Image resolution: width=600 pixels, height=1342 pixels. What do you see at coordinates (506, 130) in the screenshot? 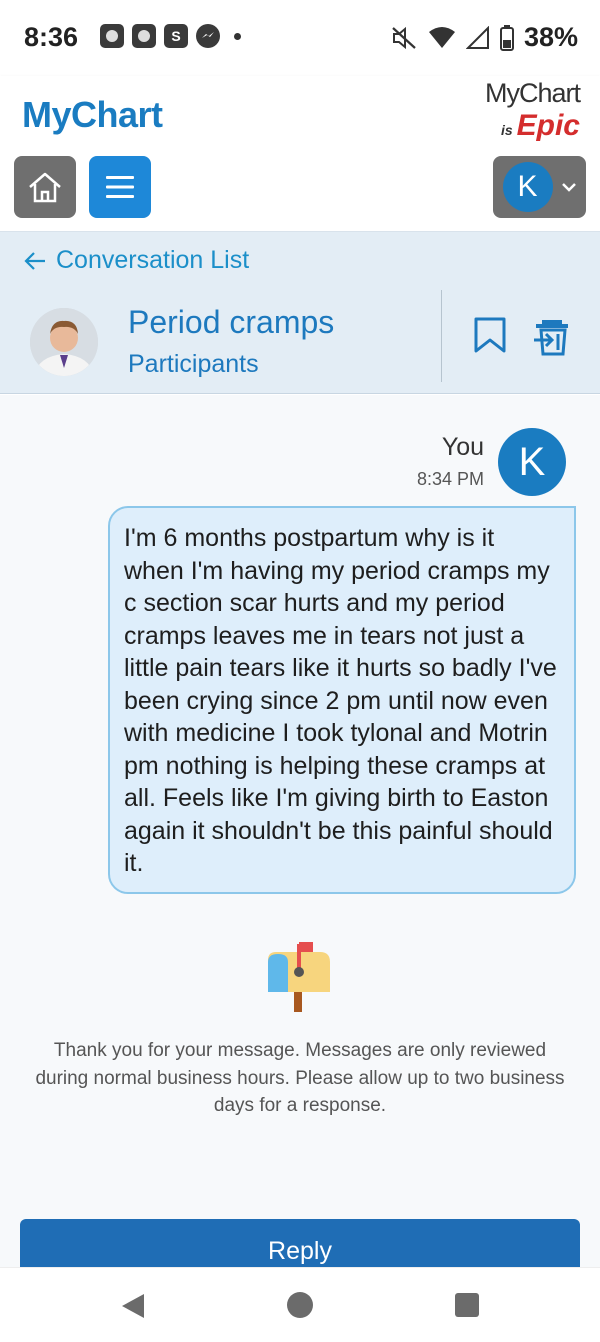
I see `epic-logo-is: is` at bounding box center [506, 130].